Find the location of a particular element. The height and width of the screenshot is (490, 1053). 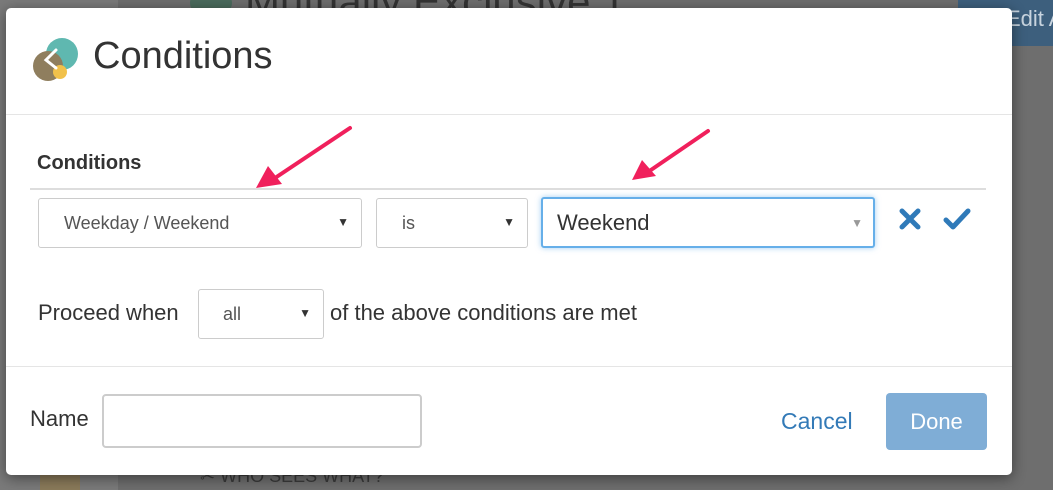

section-divider is located at coordinates (508, 189).